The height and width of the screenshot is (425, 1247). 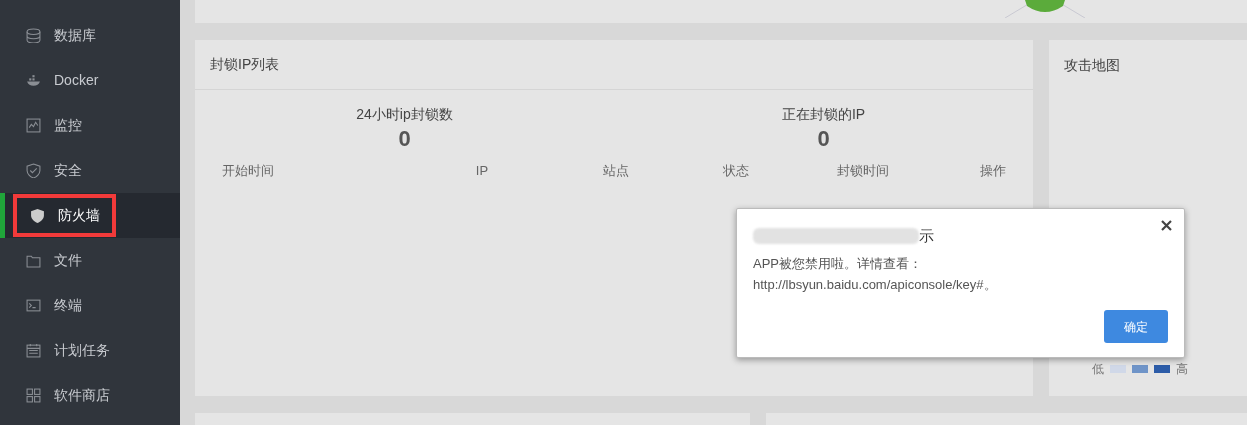 What do you see at coordinates (926, 236) in the screenshot?
I see `dialog-title: 示` at bounding box center [926, 236].